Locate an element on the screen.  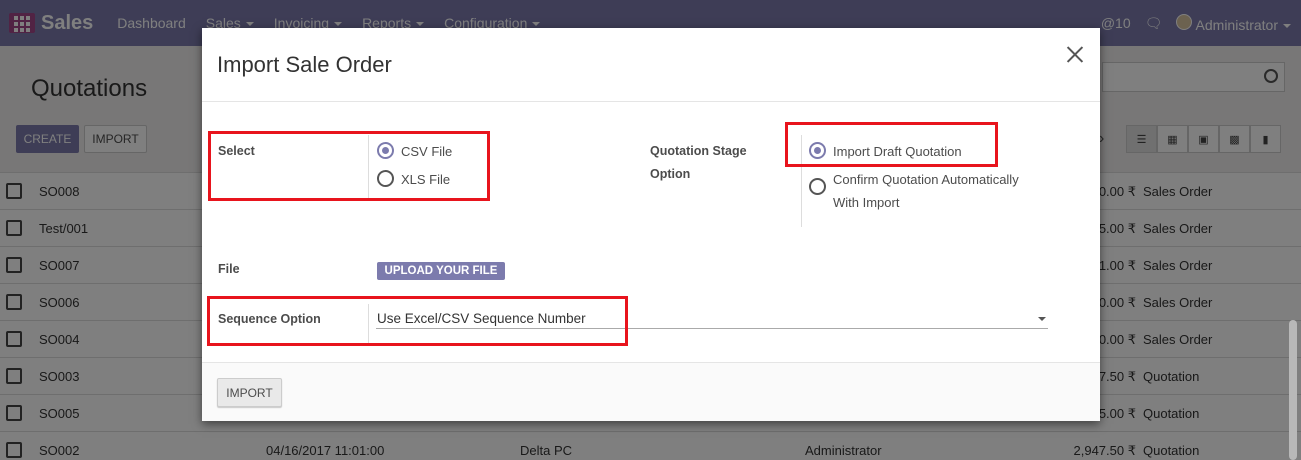
close-icon is located at coordinates (1075, 54).